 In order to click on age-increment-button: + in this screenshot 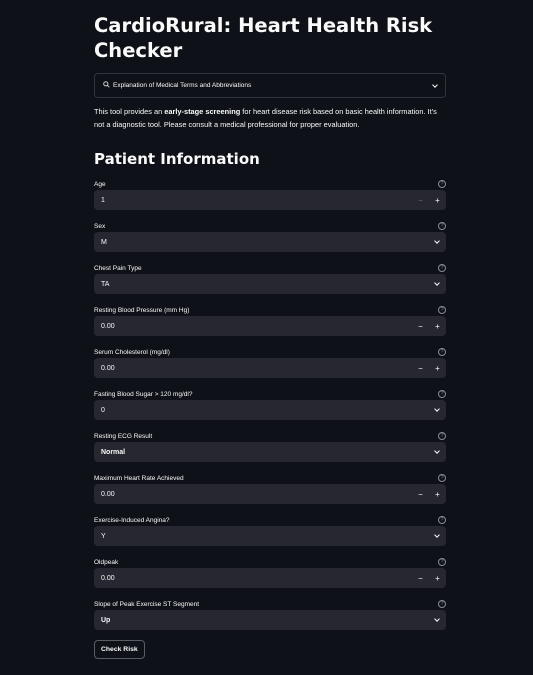, I will do `click(437, 200)`.